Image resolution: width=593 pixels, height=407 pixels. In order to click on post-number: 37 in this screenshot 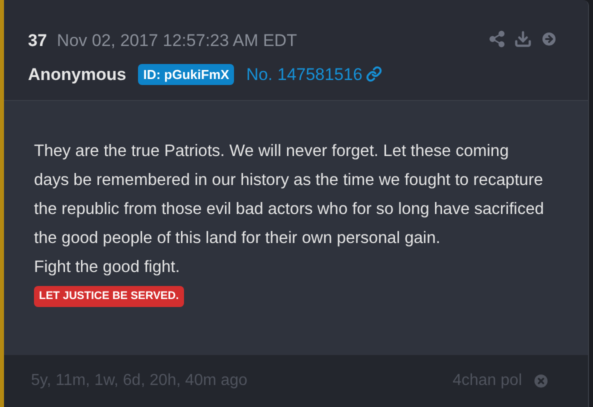, I will do `click(37, 41)`.